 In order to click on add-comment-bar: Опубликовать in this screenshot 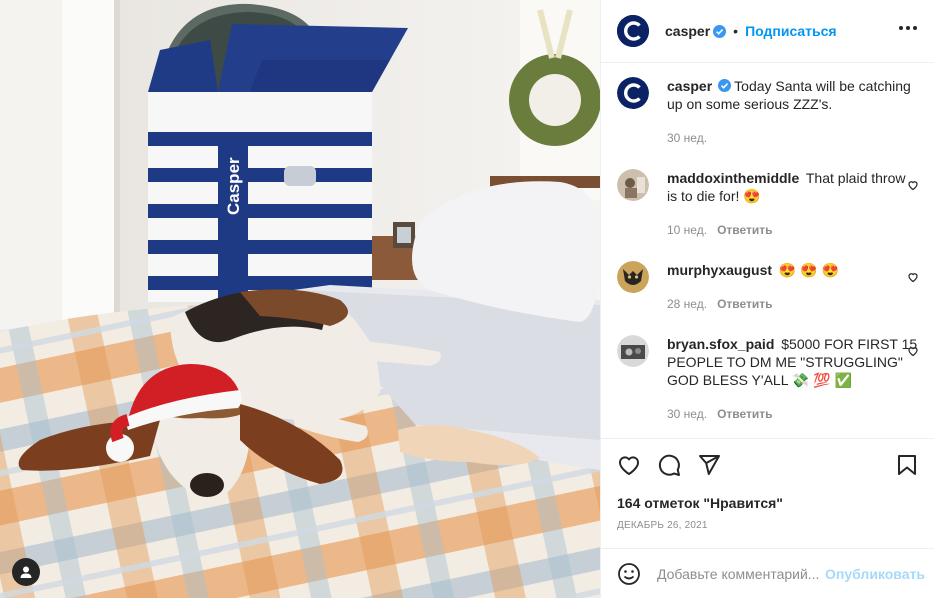, I will do `click(767, 573)`.